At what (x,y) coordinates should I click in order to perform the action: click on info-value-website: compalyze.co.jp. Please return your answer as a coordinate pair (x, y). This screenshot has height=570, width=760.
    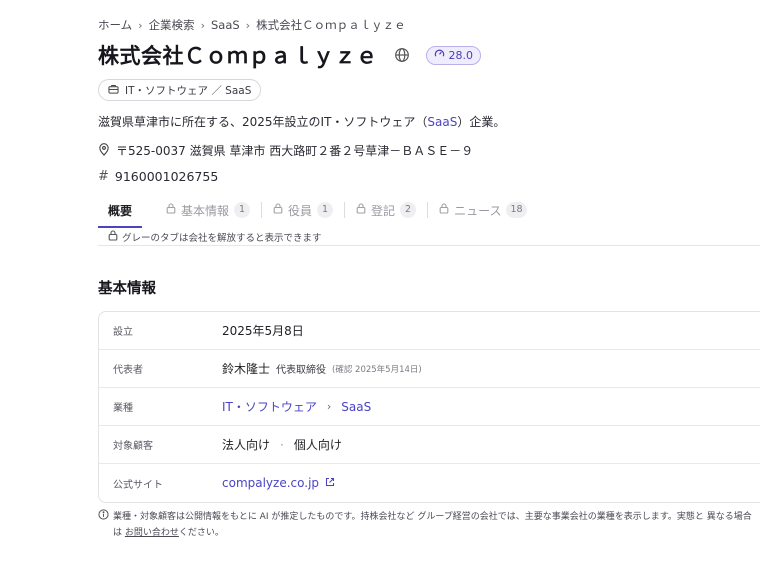
    Looking at the image, I should click on (278, 483).